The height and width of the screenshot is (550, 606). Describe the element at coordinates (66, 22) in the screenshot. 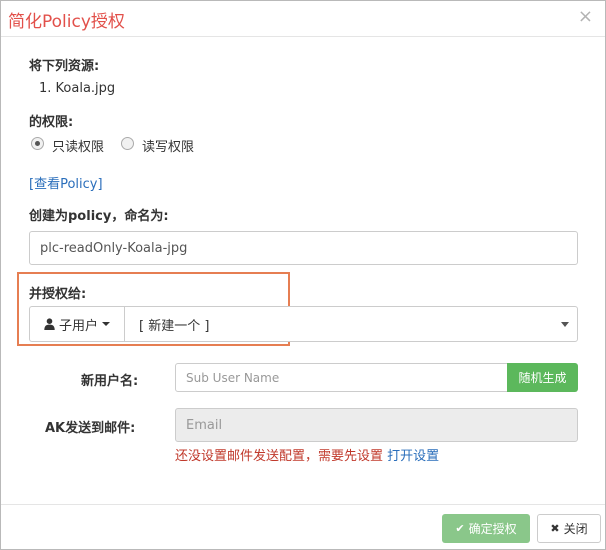

I see `dialog-title: 简化Policy授权` at that location.